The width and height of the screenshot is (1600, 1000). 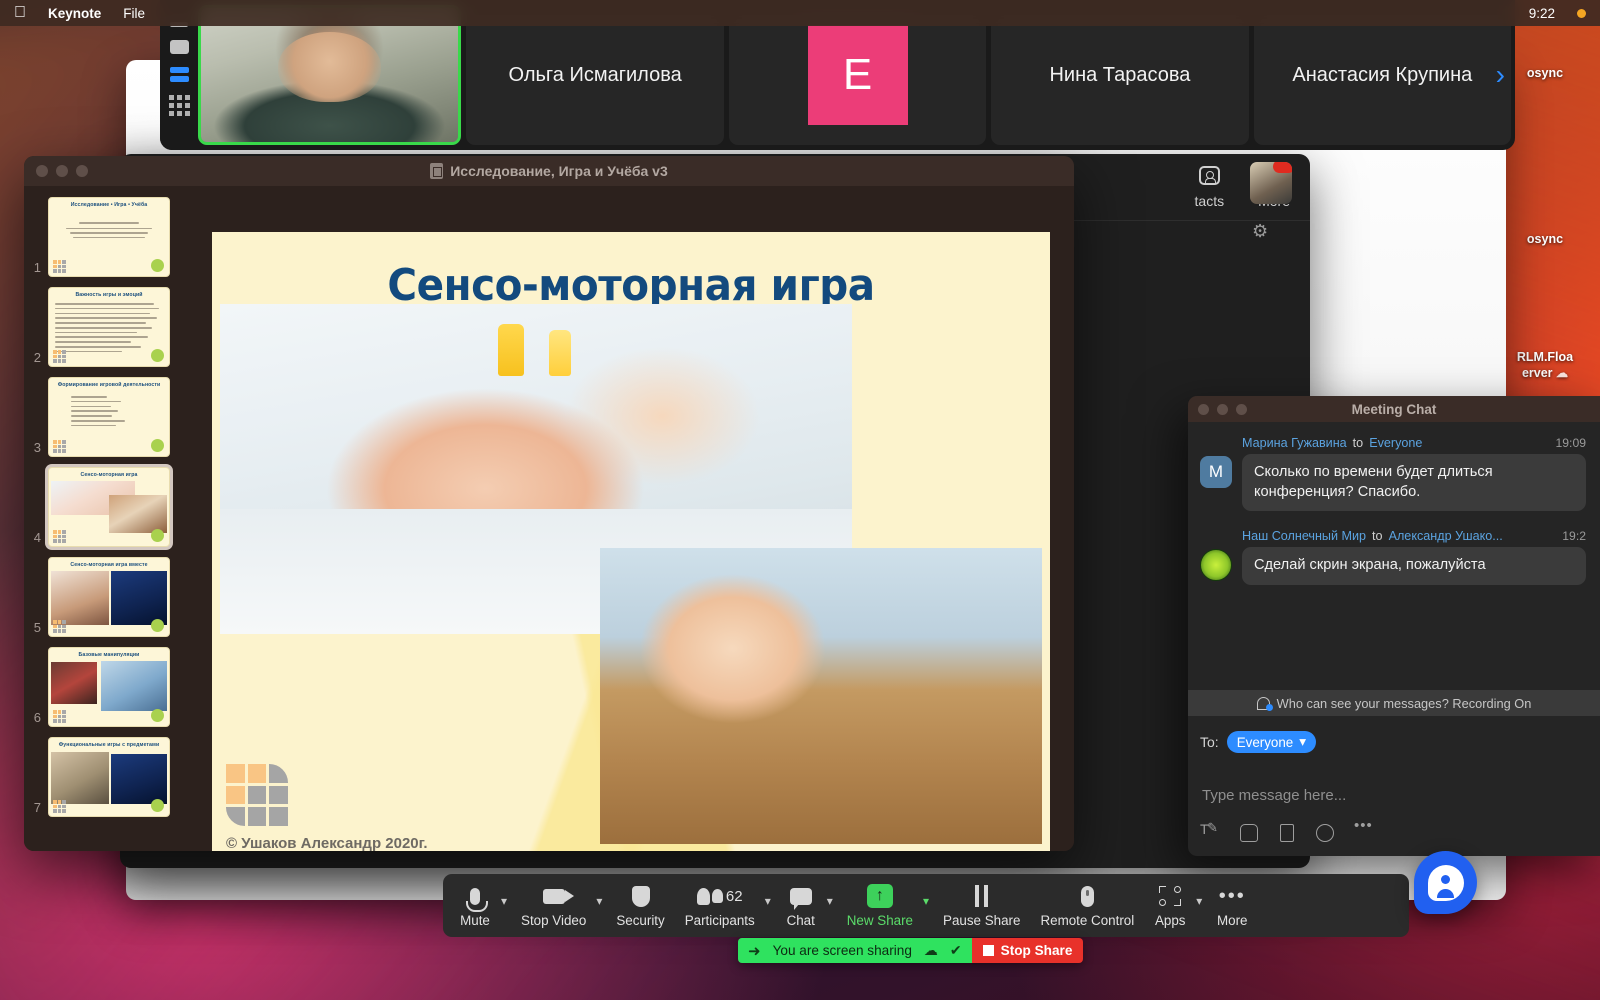 I want to click on slide-thumbnail-7: 7 Функциональные игры с предметами, so click(x=106, y=777).